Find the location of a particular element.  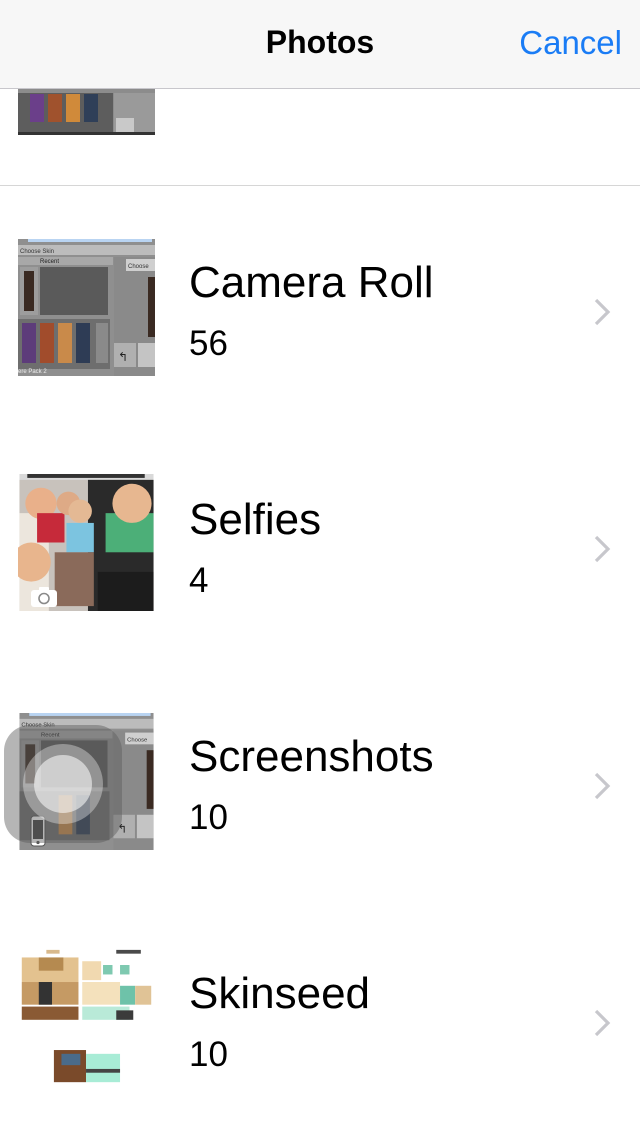

navigation-bar: Photos Cancel is located at coordinates (320, 44).